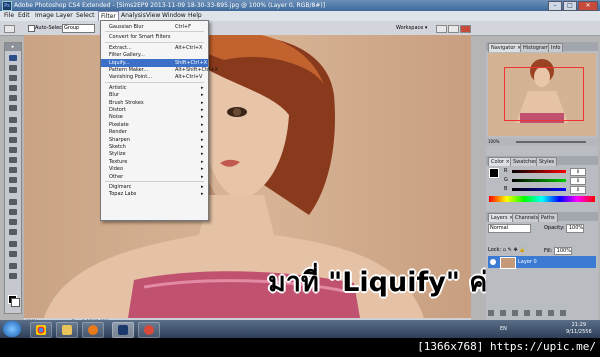 The height and width of the screenshot is (357, 600). I want to click on filter-menu-item-gaussian-blur: Gaussian Blur Ctrl+F, so click(154, 27).